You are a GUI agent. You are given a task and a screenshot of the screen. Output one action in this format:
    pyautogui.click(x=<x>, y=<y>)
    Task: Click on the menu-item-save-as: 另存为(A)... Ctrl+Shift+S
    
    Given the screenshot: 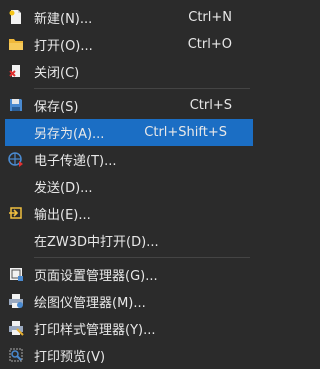 What is the action you would take?
    pyautogui.click(x=129, y=132)
    